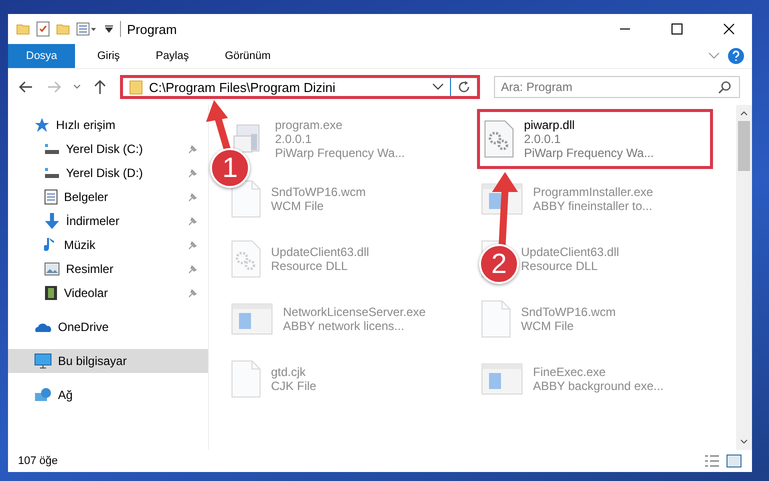  I want to click on properties-icon, so click(87, 29).